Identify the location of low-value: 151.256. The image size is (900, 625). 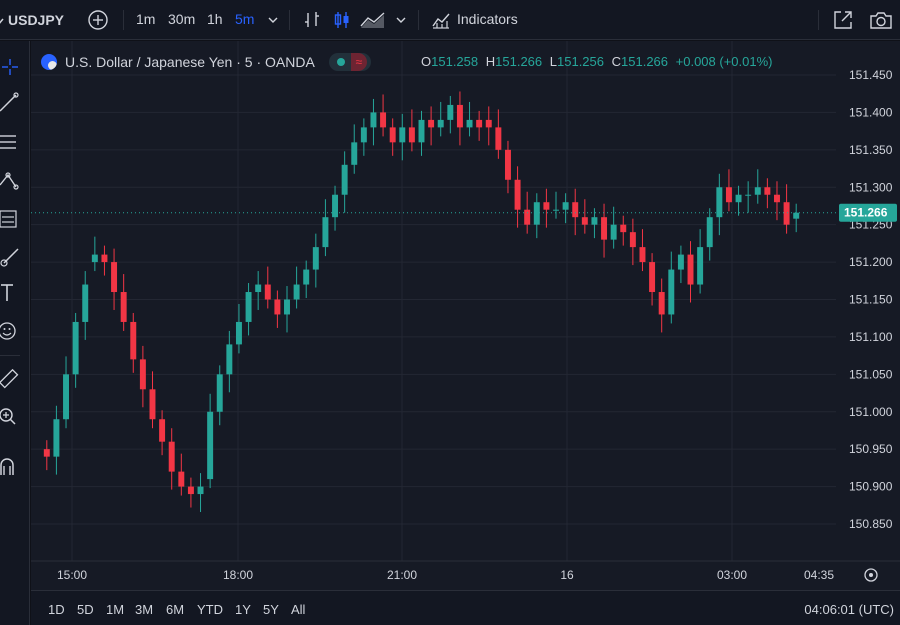
(580, 61).